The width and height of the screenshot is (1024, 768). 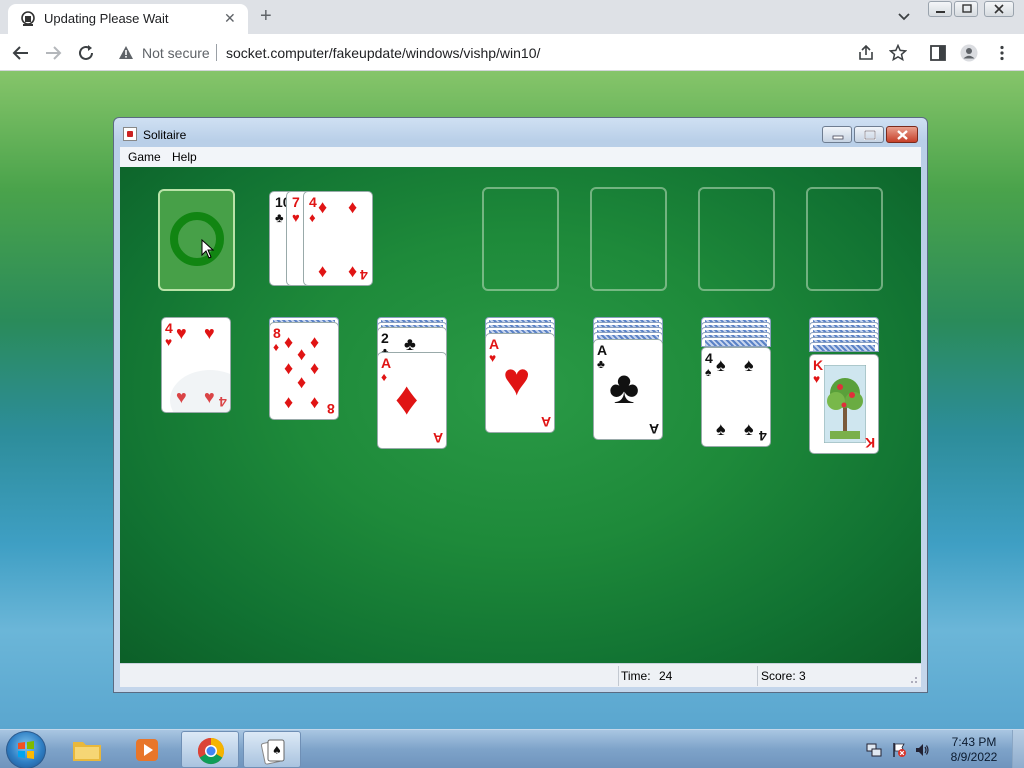 I want to click on taskbar-clock: 7:43 PM 8/9/2022, so click(x=974, y=750).